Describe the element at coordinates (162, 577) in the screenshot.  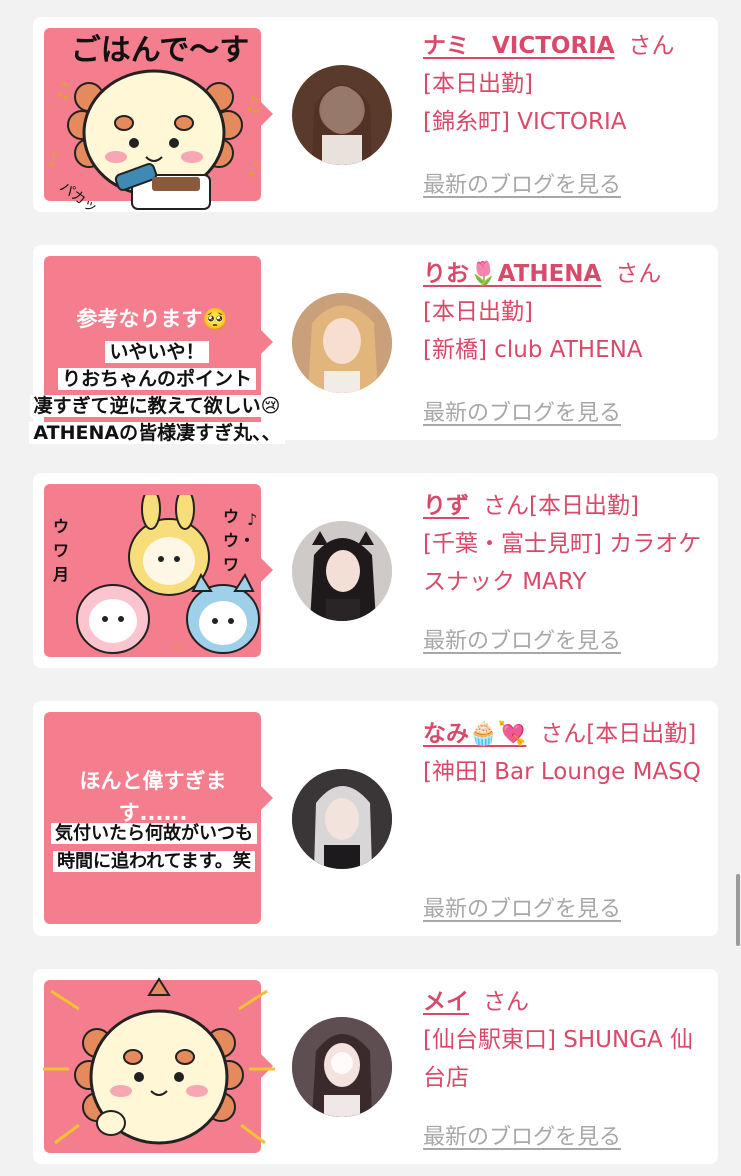
I see `chiikawa-sticker: ☆ ♪ ウワ月 ウウ・ワ` at that location.